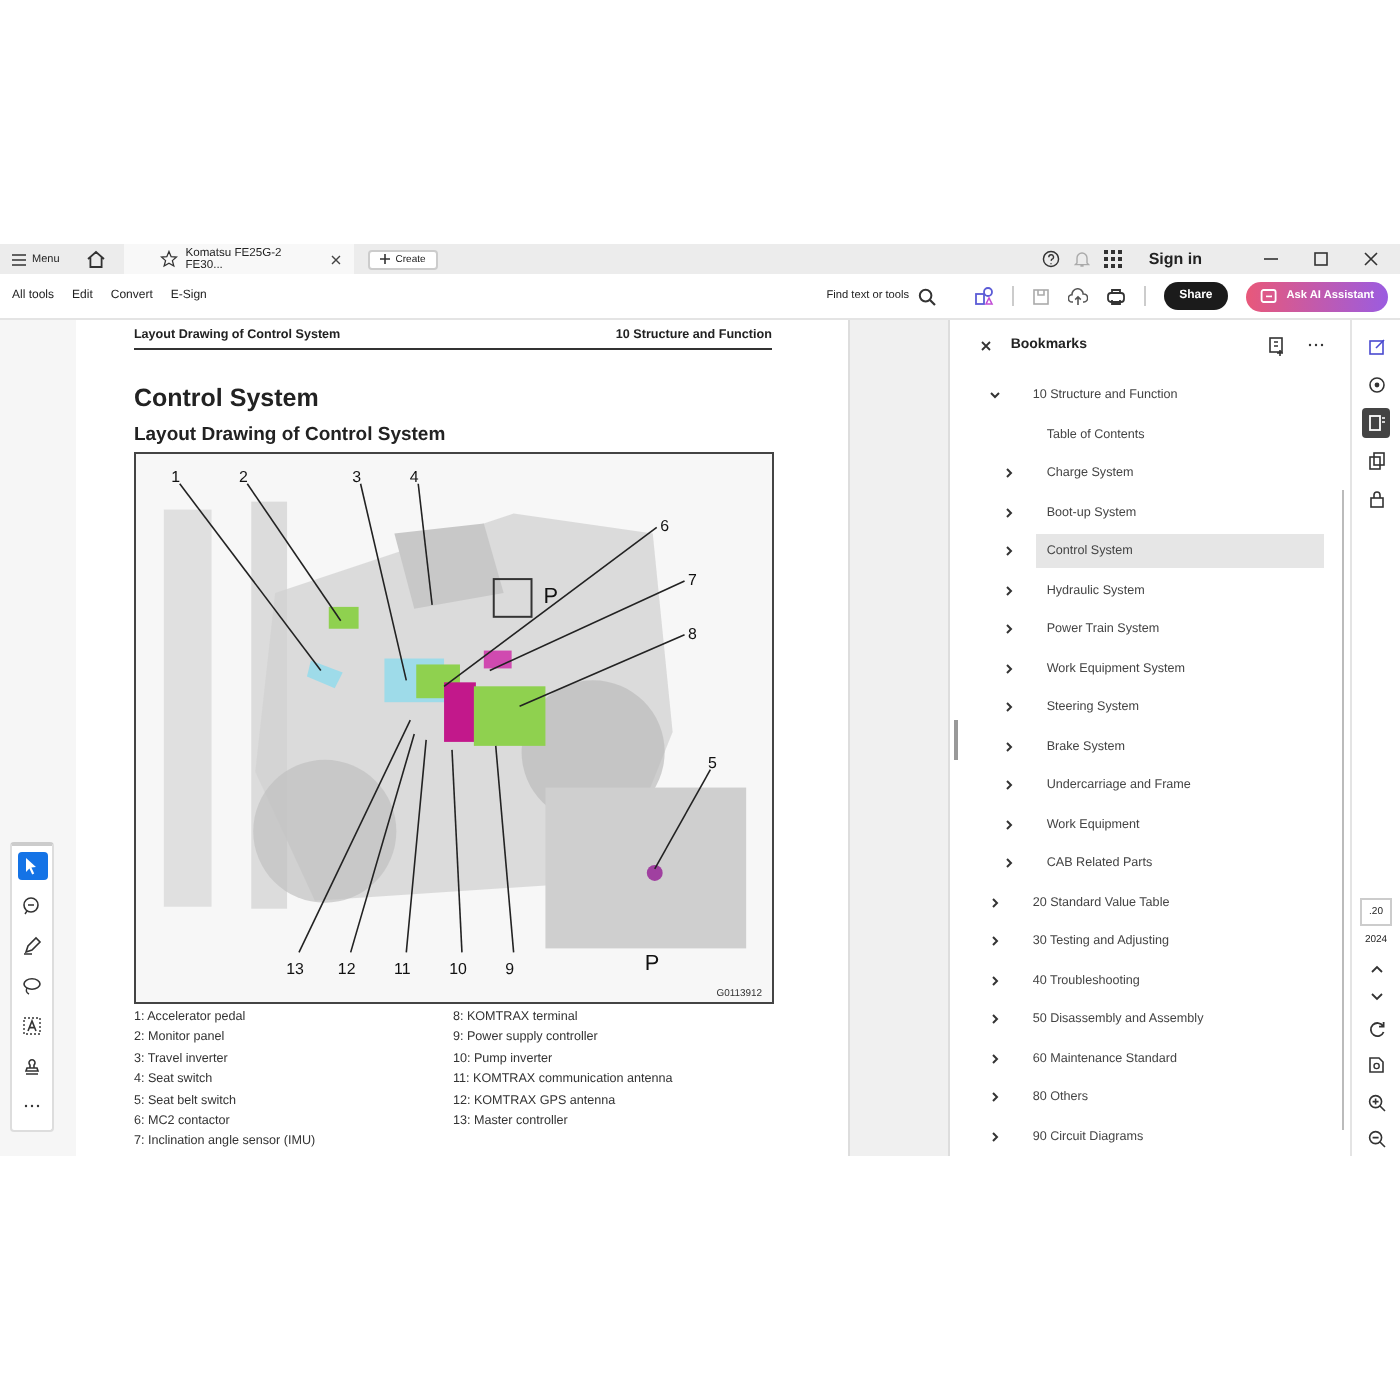  Describe the element at coordinates (1051, 259) in the screenshot. I see `help-icon` at that location.